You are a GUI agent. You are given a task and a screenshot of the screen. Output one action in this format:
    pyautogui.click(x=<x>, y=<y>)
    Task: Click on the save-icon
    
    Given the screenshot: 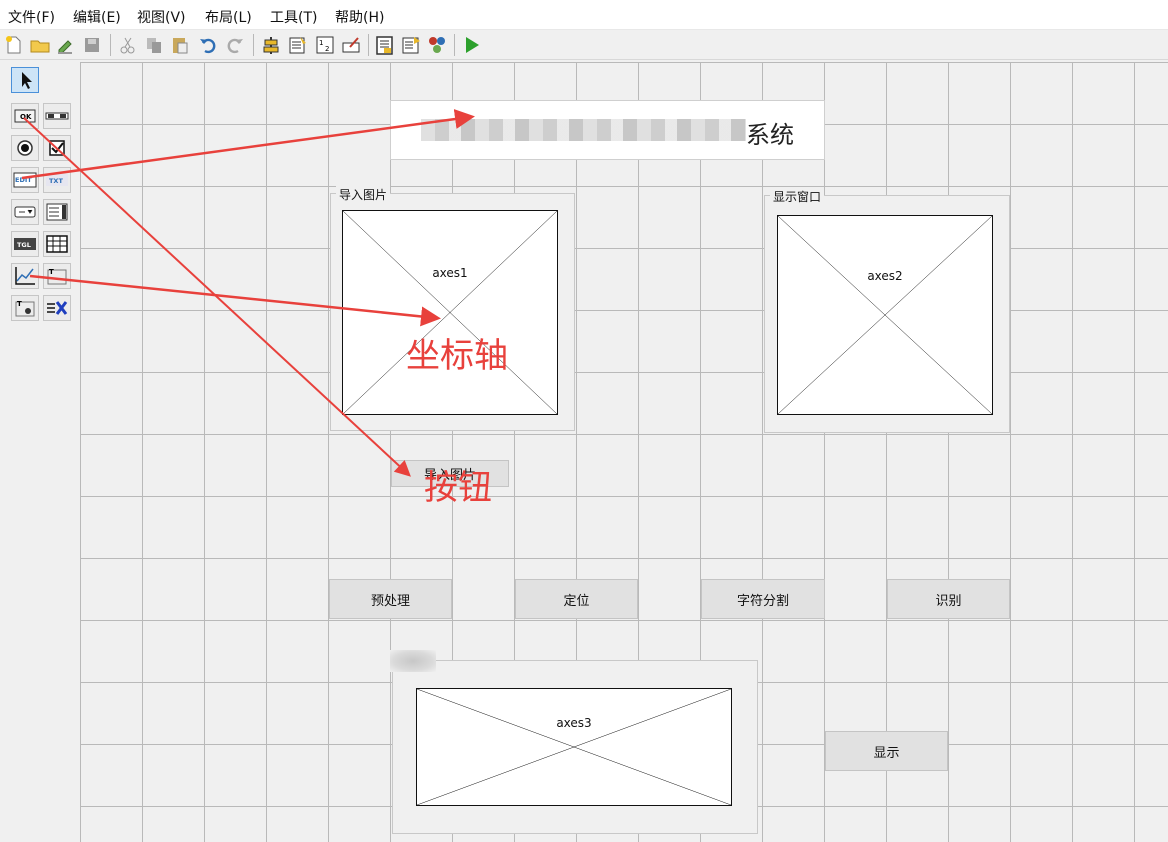 What is the action you would take?
    pyautogui.click(x=92, y=45)
    